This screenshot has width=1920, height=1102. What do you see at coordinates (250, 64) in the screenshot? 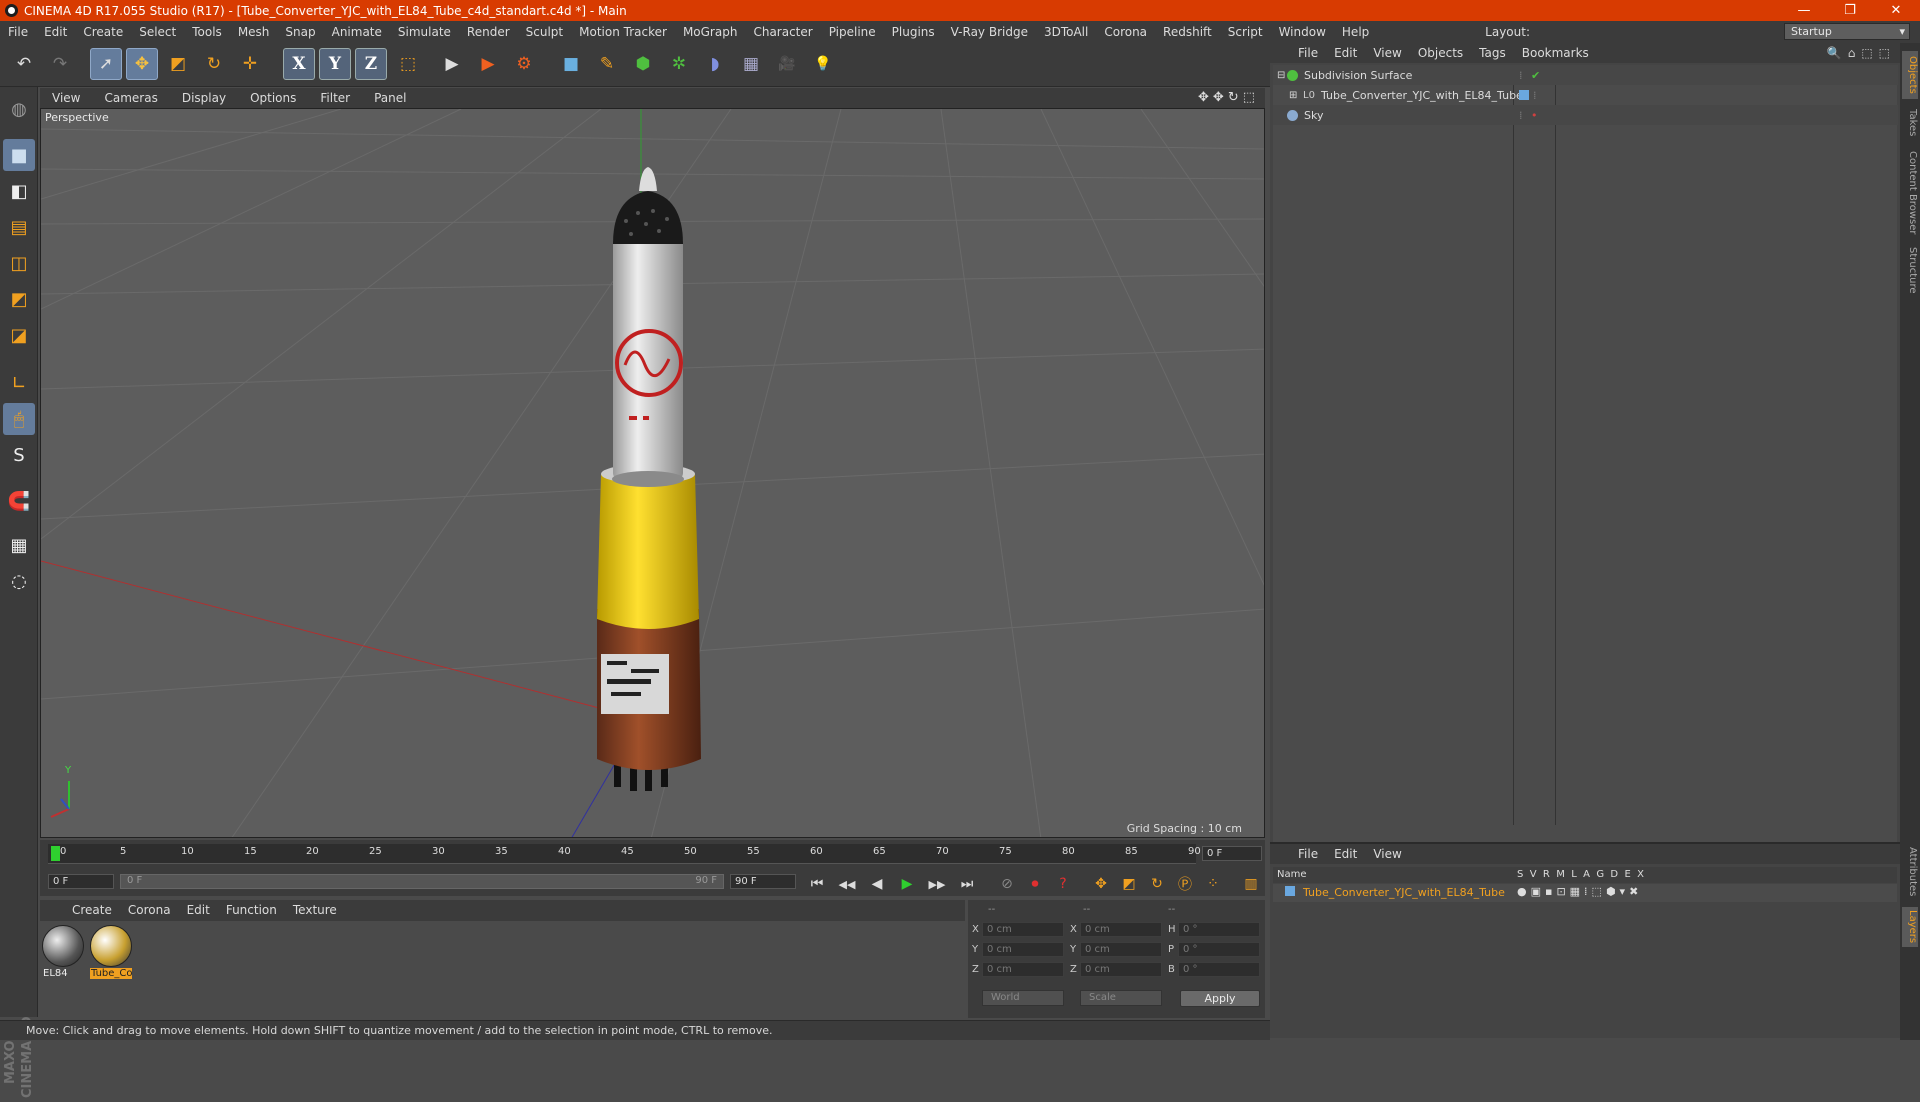
I see `add-tool-icon: ✛` at bounding box center [250, 64].